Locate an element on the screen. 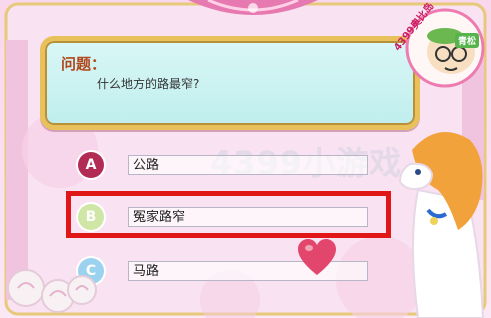 This screenshot has height=318, width=491. choice-a-letter: A is located at coordinates (91, 165).